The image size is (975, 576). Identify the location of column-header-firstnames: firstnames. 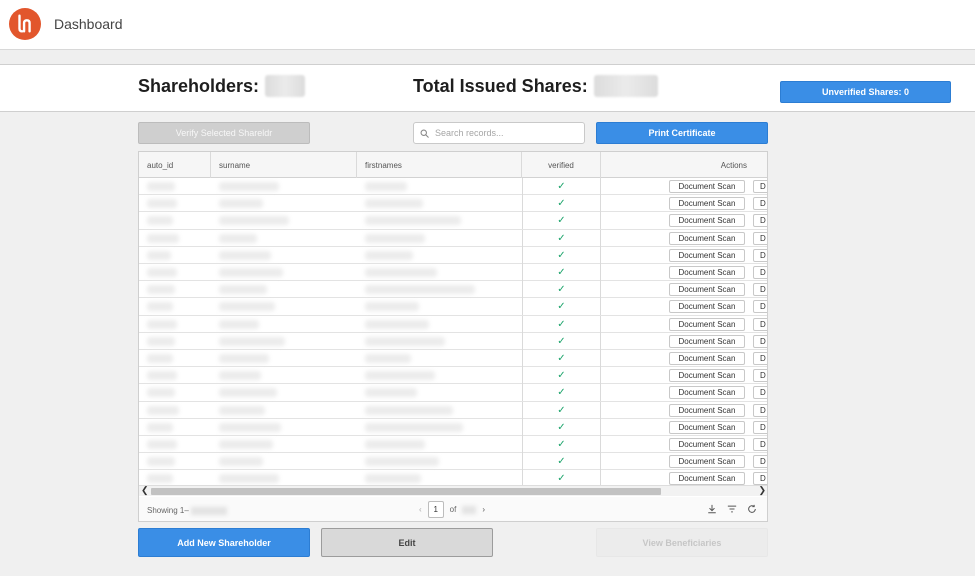
(439, 165).